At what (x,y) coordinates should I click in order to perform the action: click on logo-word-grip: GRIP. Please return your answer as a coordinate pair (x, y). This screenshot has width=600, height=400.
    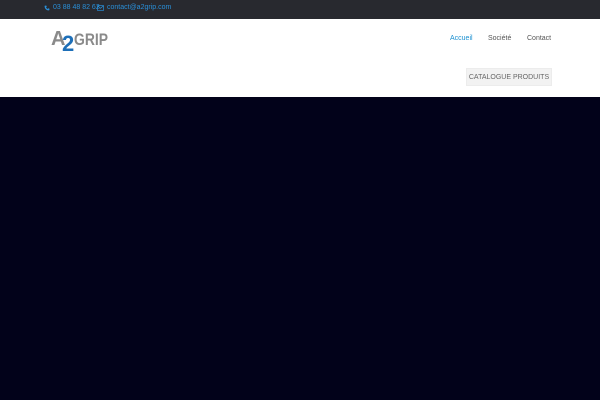
    Looking at the image, I should click on (91, 39).